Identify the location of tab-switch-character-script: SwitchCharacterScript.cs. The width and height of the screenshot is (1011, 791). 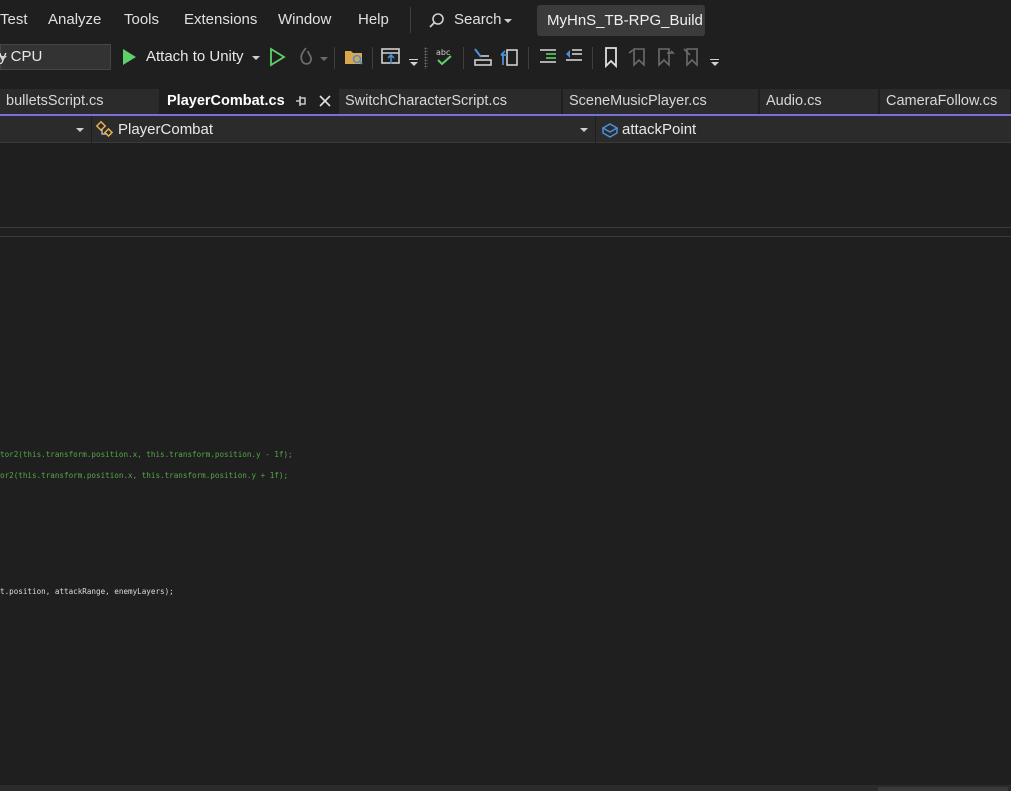
(450, 101).